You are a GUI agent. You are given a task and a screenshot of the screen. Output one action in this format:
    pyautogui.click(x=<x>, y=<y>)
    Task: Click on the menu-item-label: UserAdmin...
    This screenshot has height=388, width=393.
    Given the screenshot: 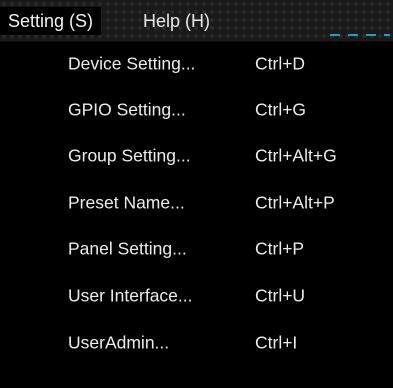 What is the action you would take?
    pyautogui.click(x=119, y=342)
    